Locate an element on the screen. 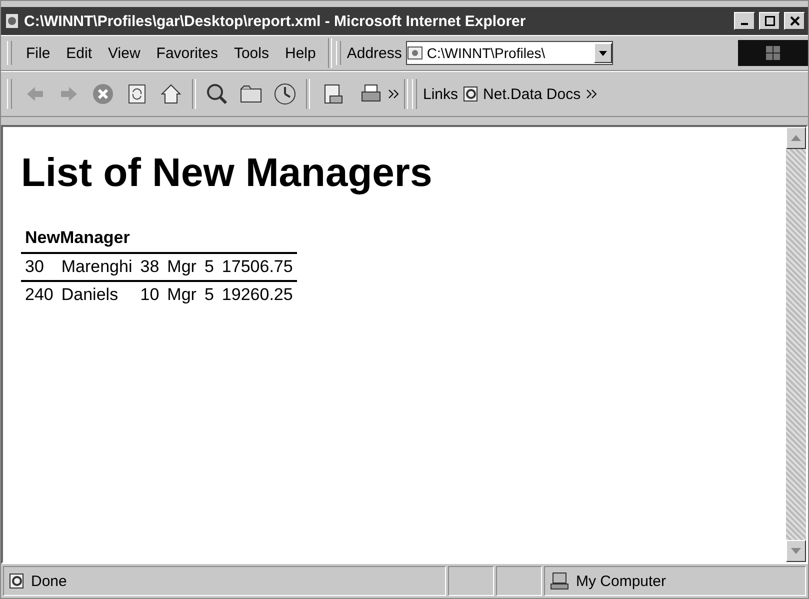 Image resolution: width=809 pixels, height=599 pixels. menu-item: File is located at coordinates (38, 53).